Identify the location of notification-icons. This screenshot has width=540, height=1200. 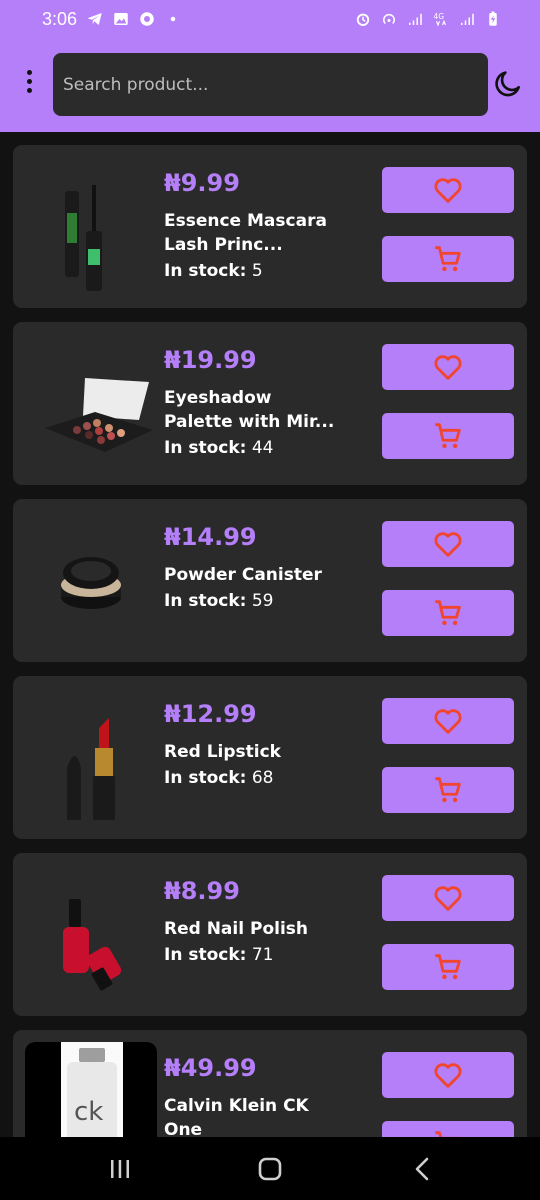
(134, 19).